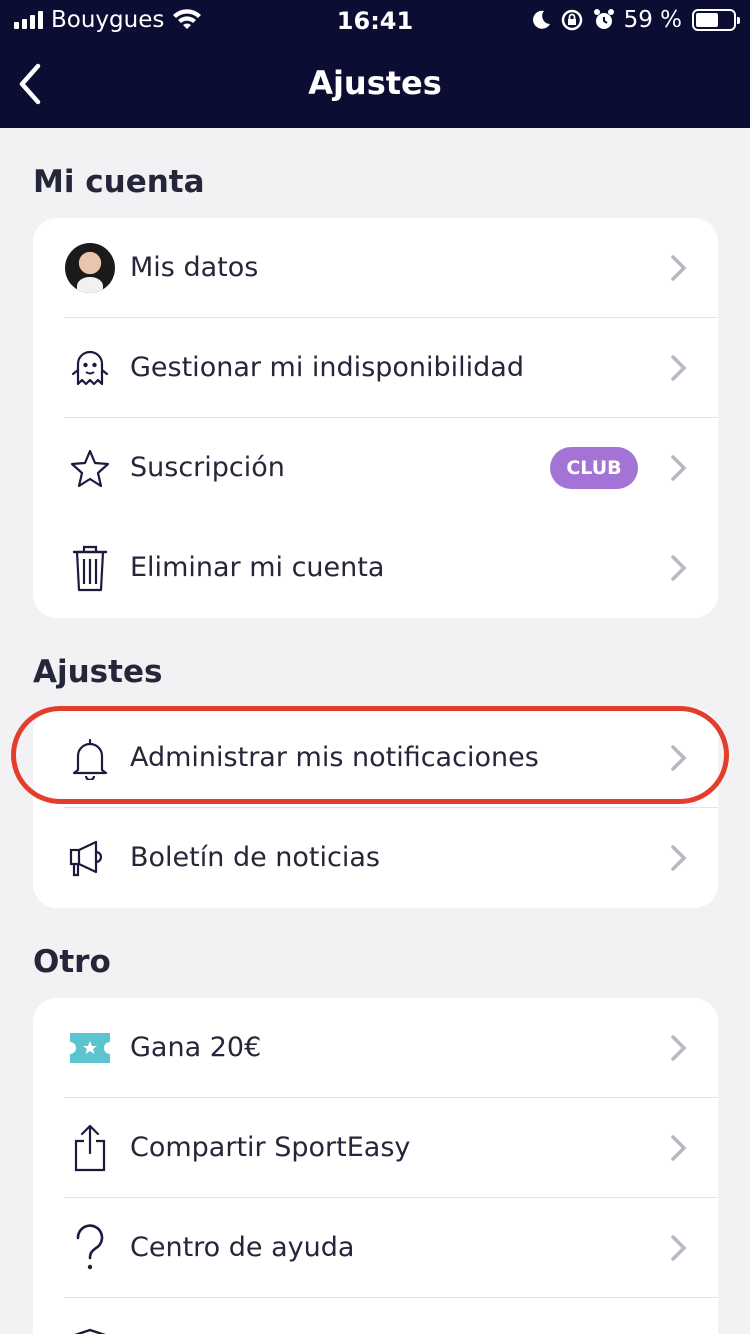  I want to click on rotation-lock-icon, so click(571, 20).